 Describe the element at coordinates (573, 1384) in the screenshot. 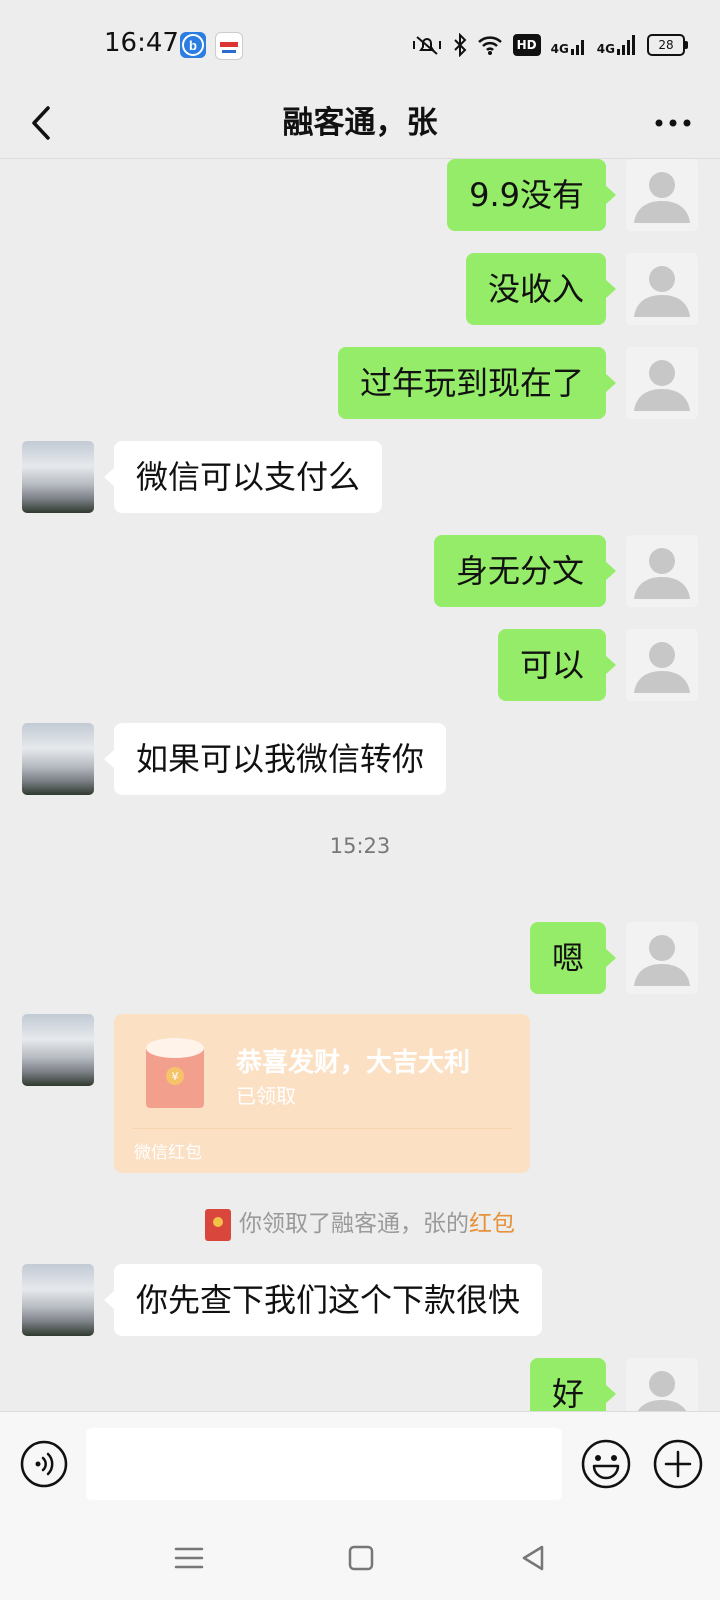

I see `outgoing-message: 好` at that location.